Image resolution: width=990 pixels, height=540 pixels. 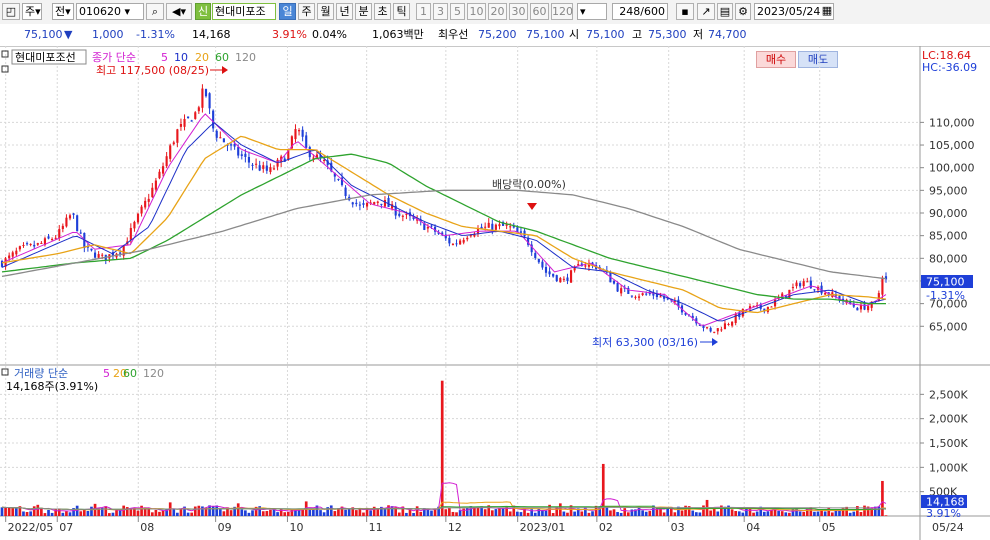 What do you see at coordinates (344, 11) in the screenshot?
I see `period-tab-3: 년` at bounding box center [344, 11].